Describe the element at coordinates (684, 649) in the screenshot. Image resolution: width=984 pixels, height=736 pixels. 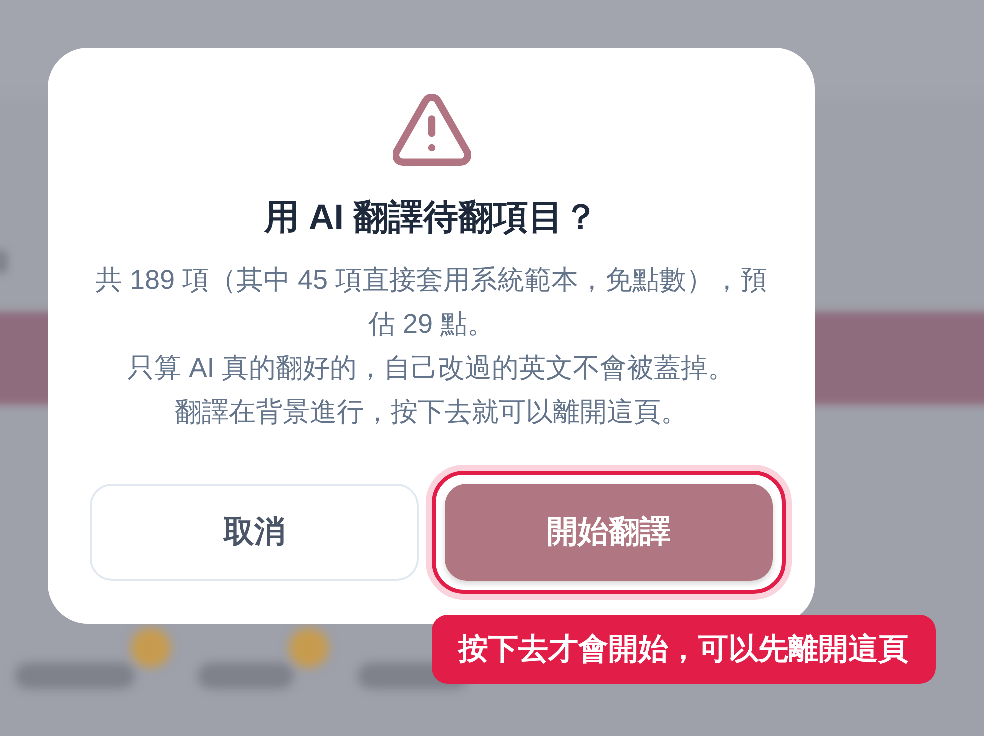
I see `coach-tooltip: 按下去才會開始，可以先離開這頁` at that location.